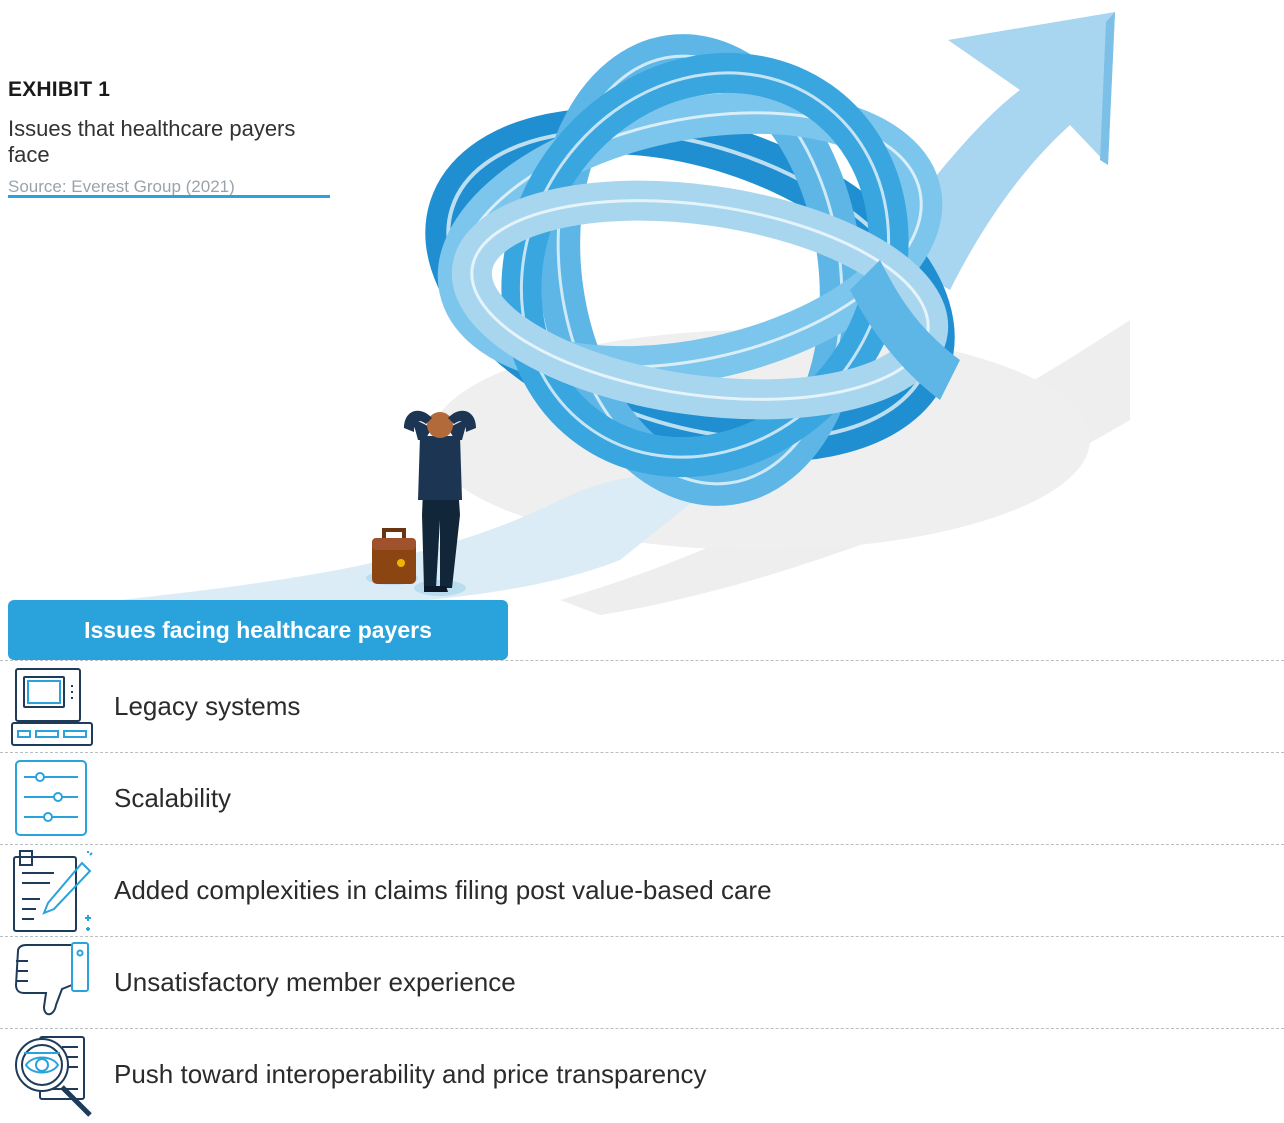 The height and width of the screenshot is (1123, 1284). What do you see at coordinates (169, 196) in the screenshot?
I see `header-divider` at bounding box center [169, 196].